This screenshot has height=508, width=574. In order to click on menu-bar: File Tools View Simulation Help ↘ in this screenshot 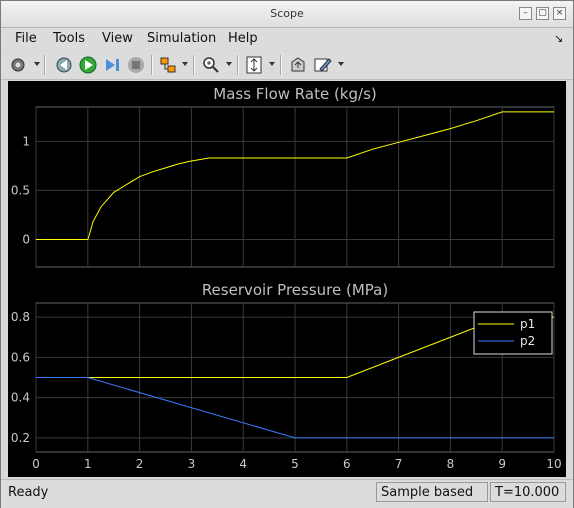, I will do `click(287, 39)`.